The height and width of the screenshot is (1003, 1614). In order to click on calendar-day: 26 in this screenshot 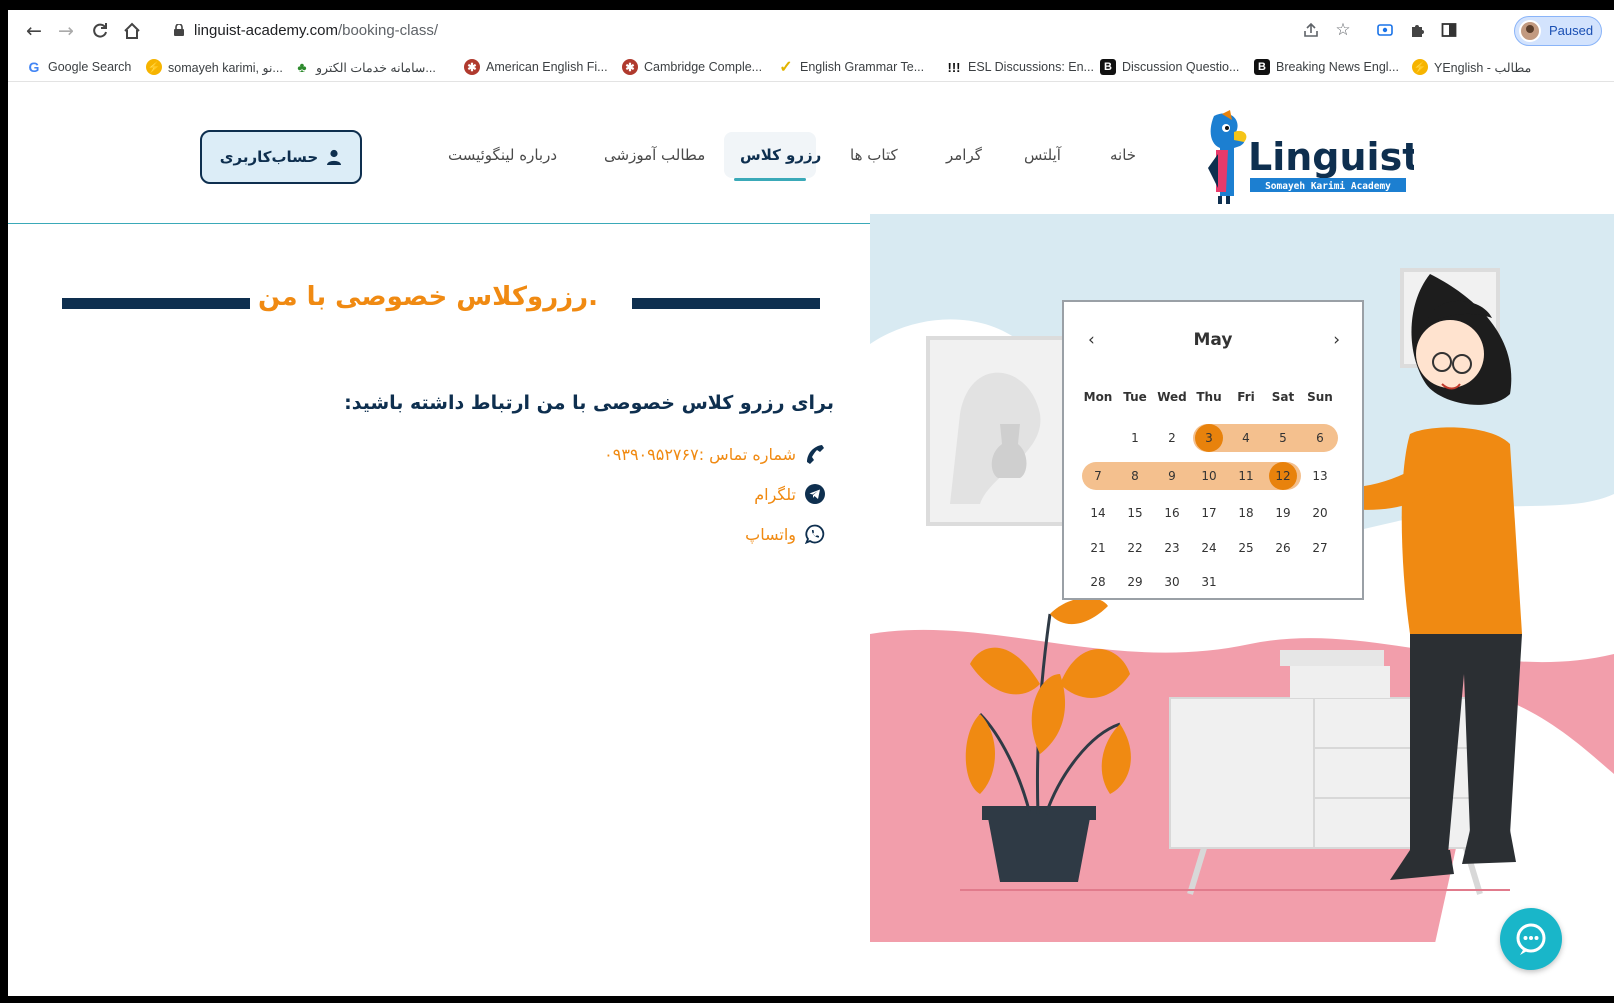, I will do `click(1283, 548)`.